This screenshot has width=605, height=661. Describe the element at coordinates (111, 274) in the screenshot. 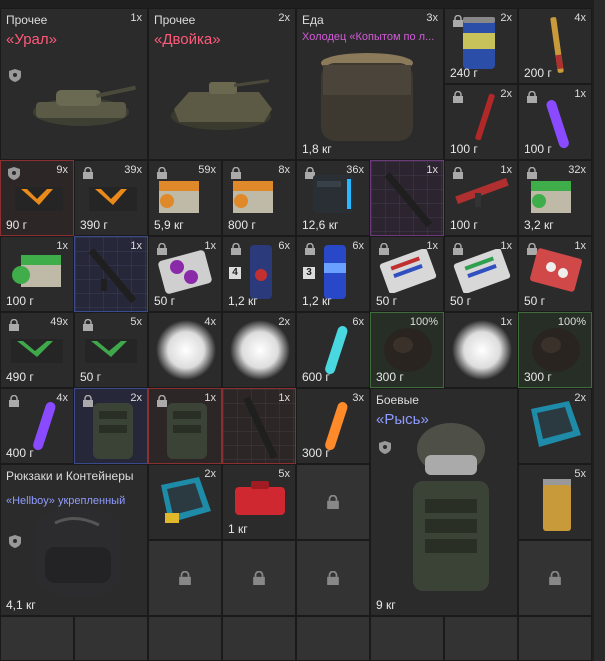

I see `item-rifle-blue: 1x` at that location.